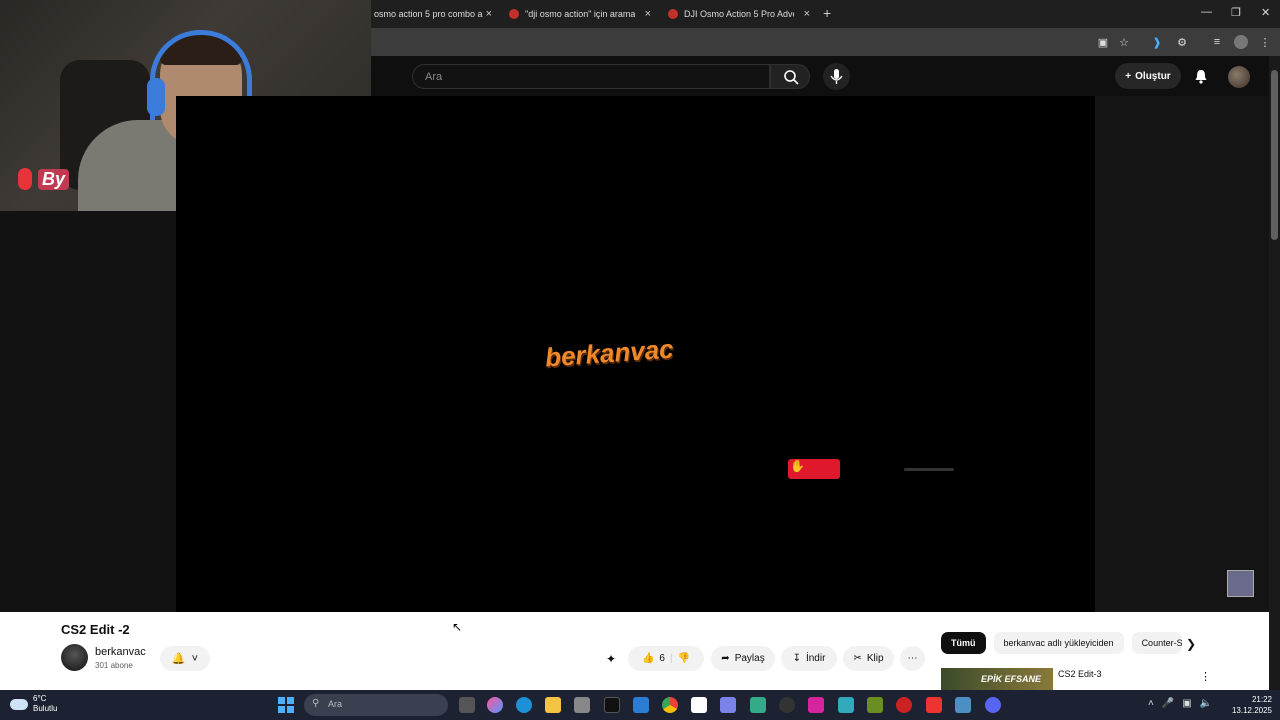 The image size is (1280, 720). Describe the element at coordinates (929, 469) in the screenshot. I see `blurred-text-line` at that location.